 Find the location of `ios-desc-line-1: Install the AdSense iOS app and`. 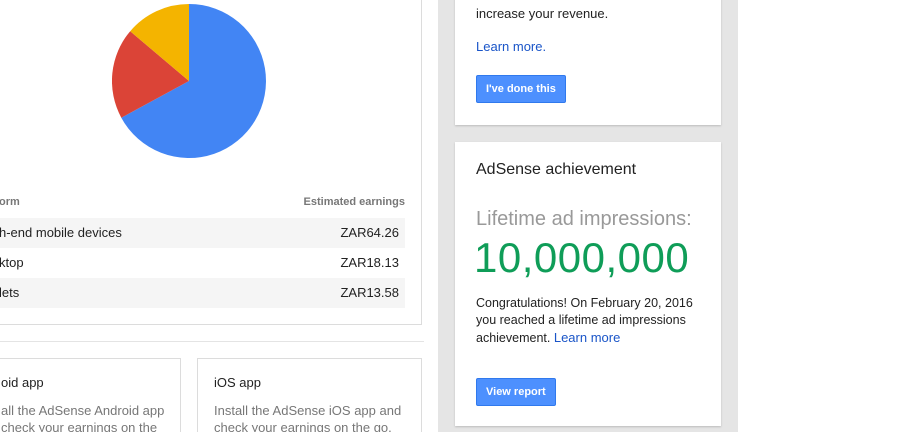

ios-desc-line-1: Install the AdSense iOS app and is located at coordinates (308, 410).